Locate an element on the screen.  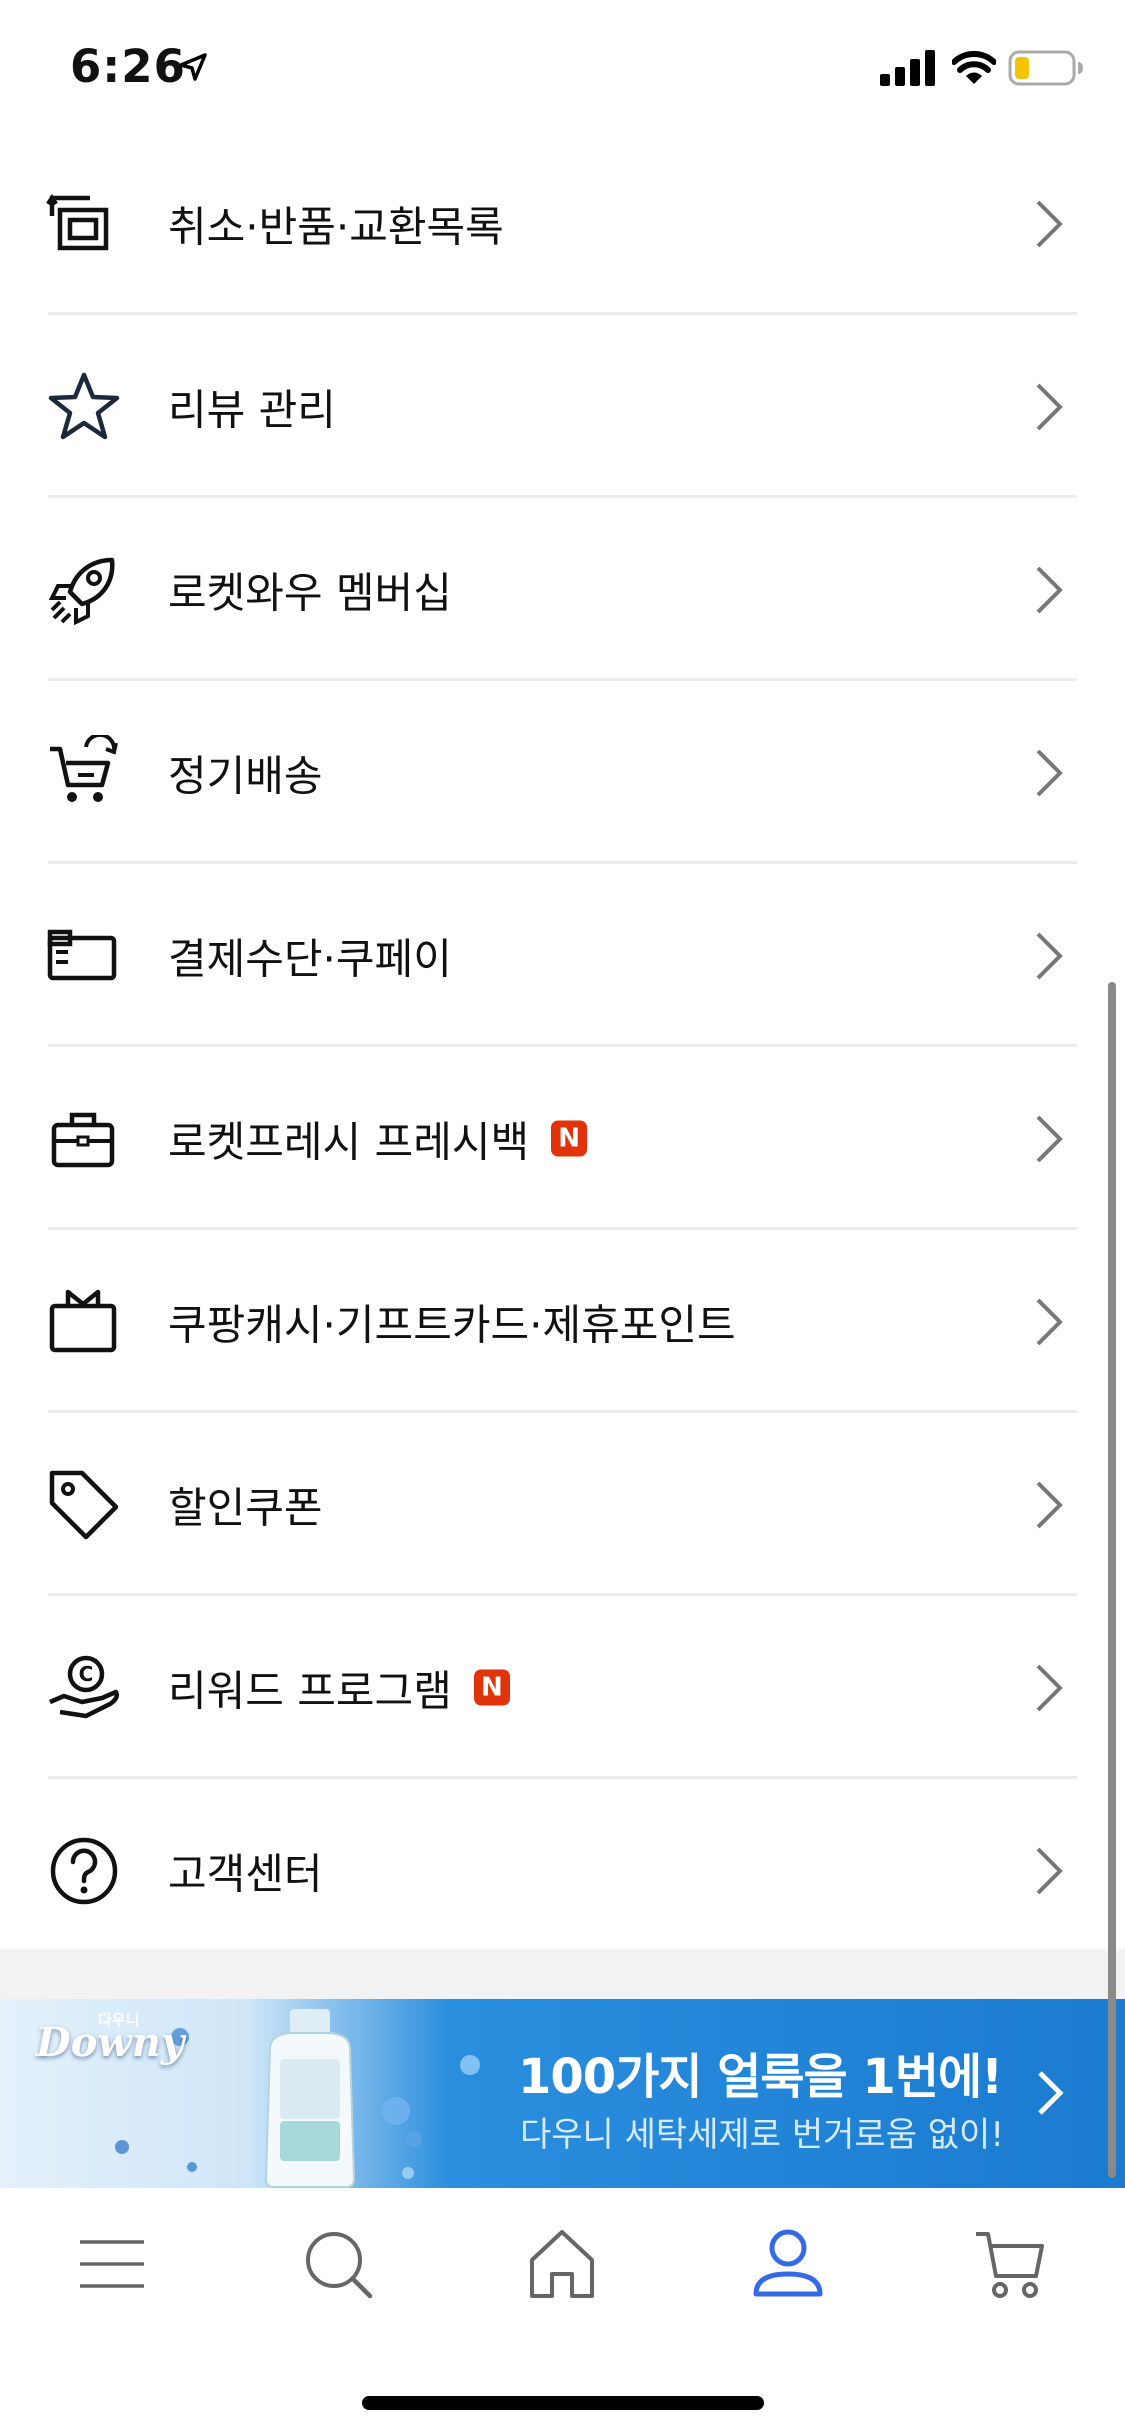
menu-item-review-management: 리뷰 관리 is located at coordinates (562, 406).